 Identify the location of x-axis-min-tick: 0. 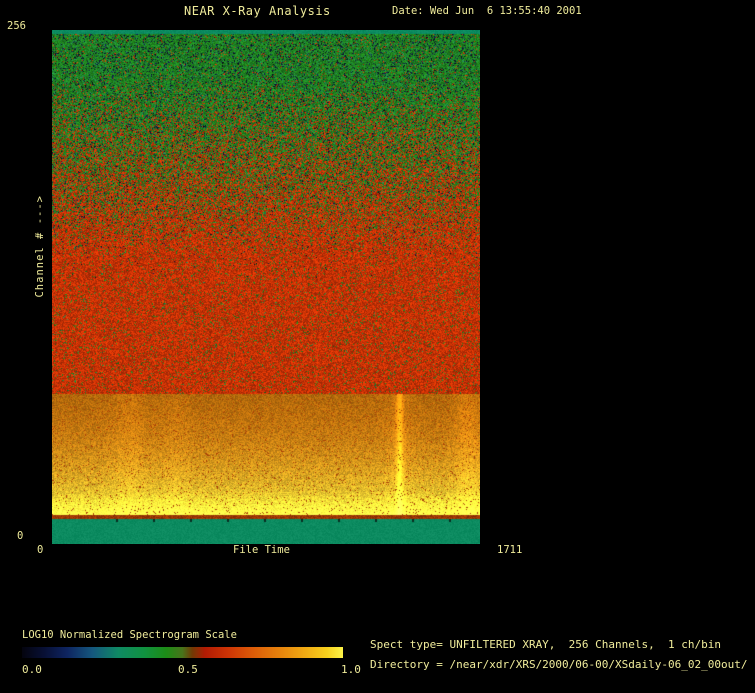
(40, 550).